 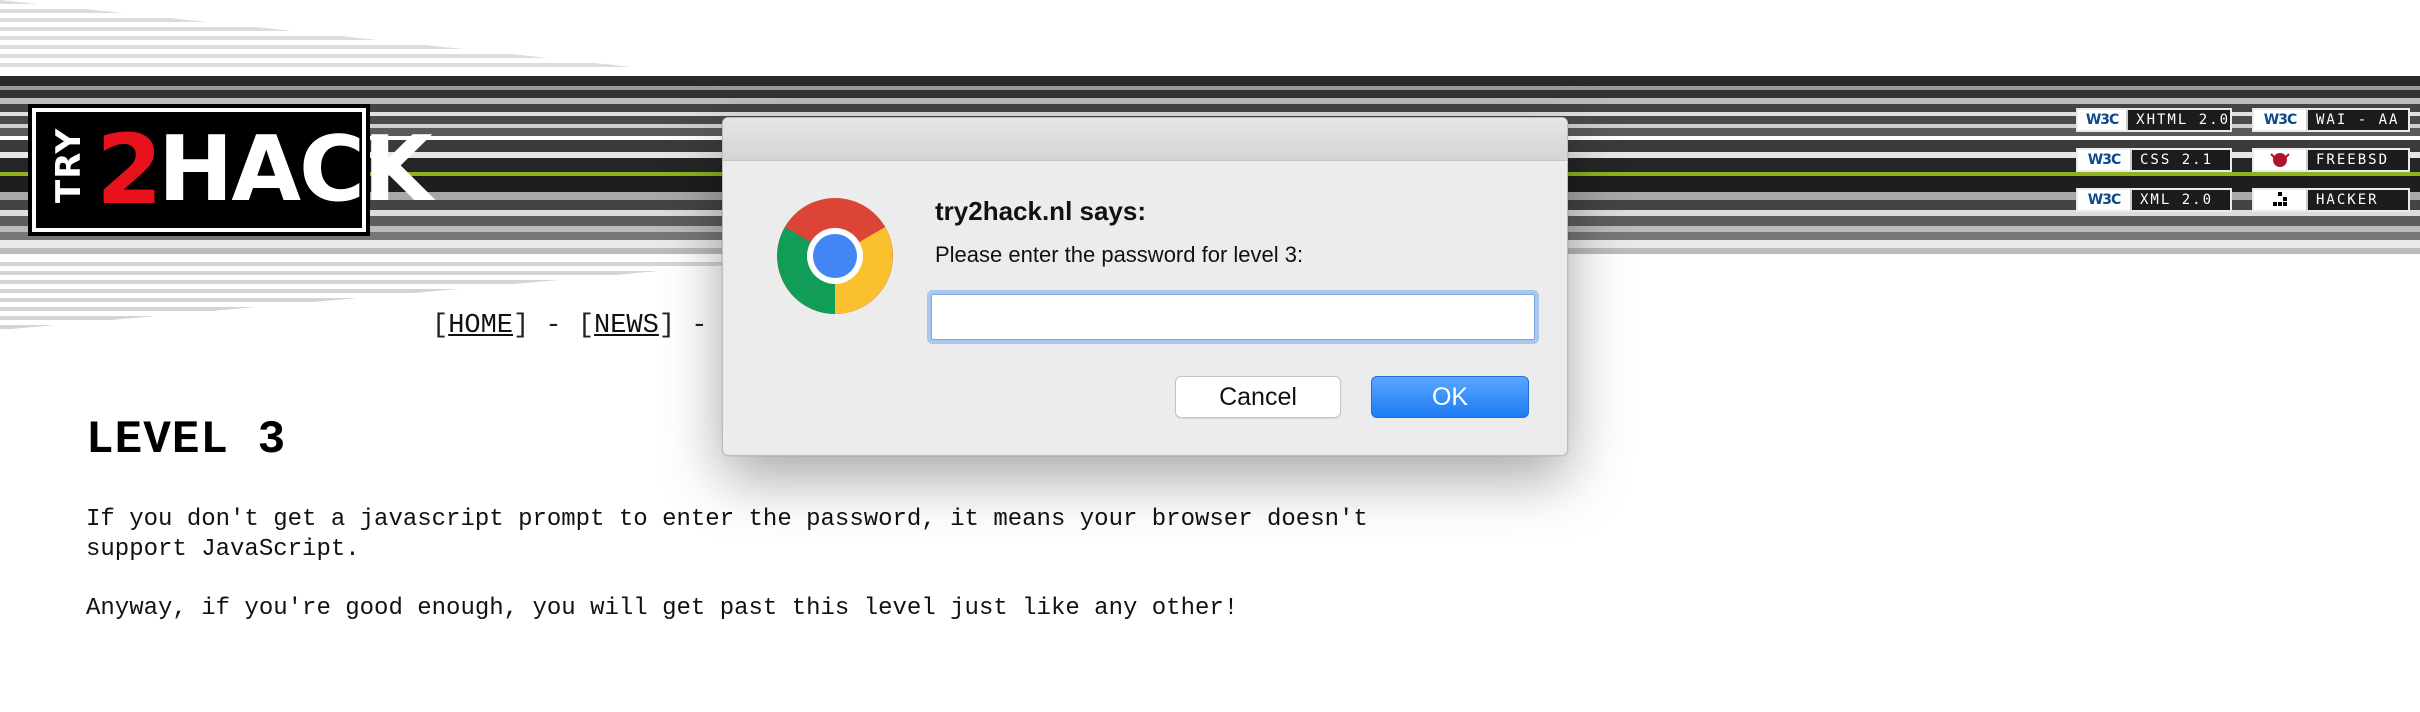 I want to click on badge-freebsd: FREEBSD, so click(x=2331, y=160).